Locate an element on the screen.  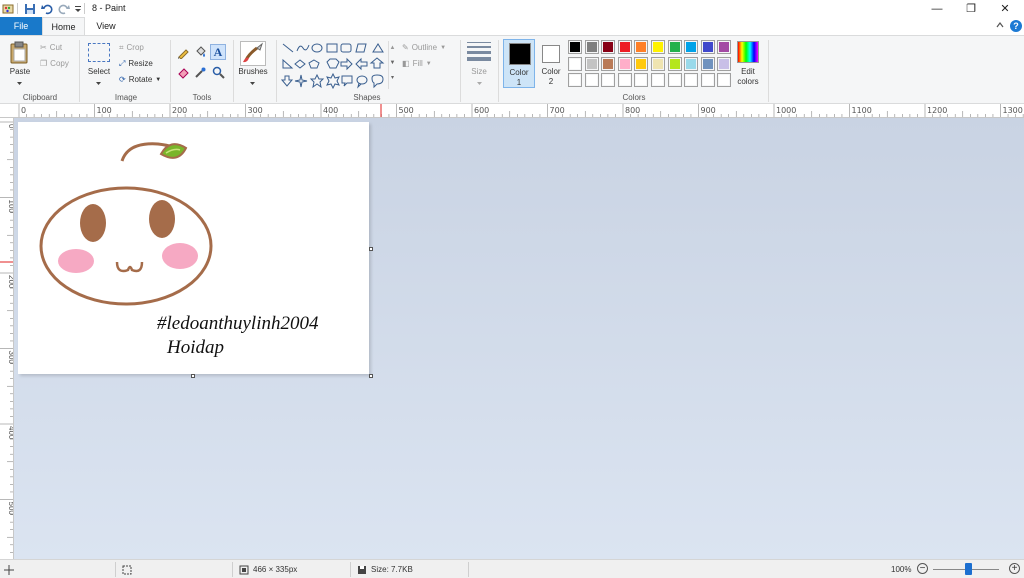
color1-button: Color 1 is located at coordinates (519, 63).